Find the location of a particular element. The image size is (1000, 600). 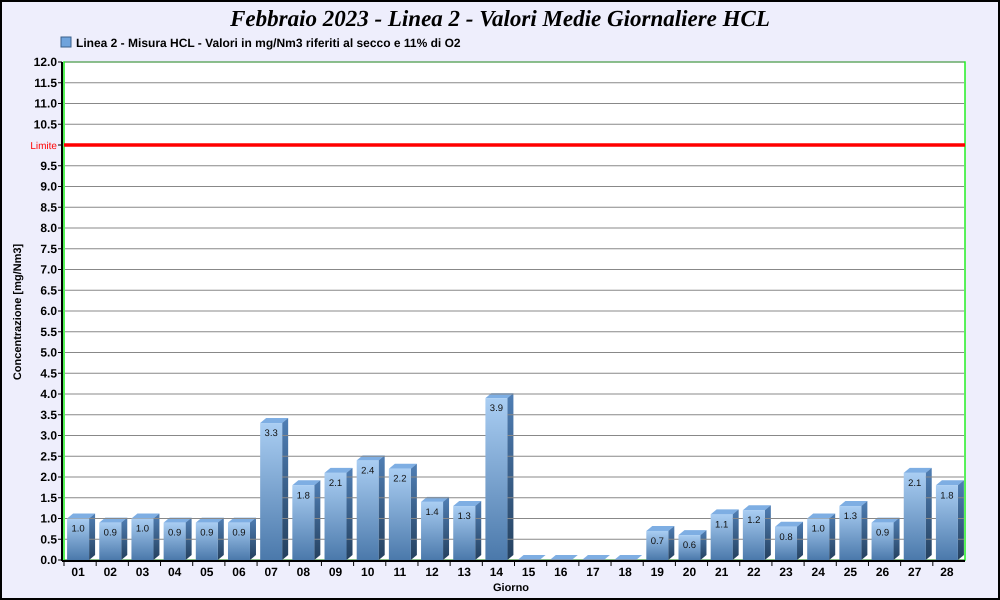

x-axis-title: Giorno is located at coordinates (511, 588).